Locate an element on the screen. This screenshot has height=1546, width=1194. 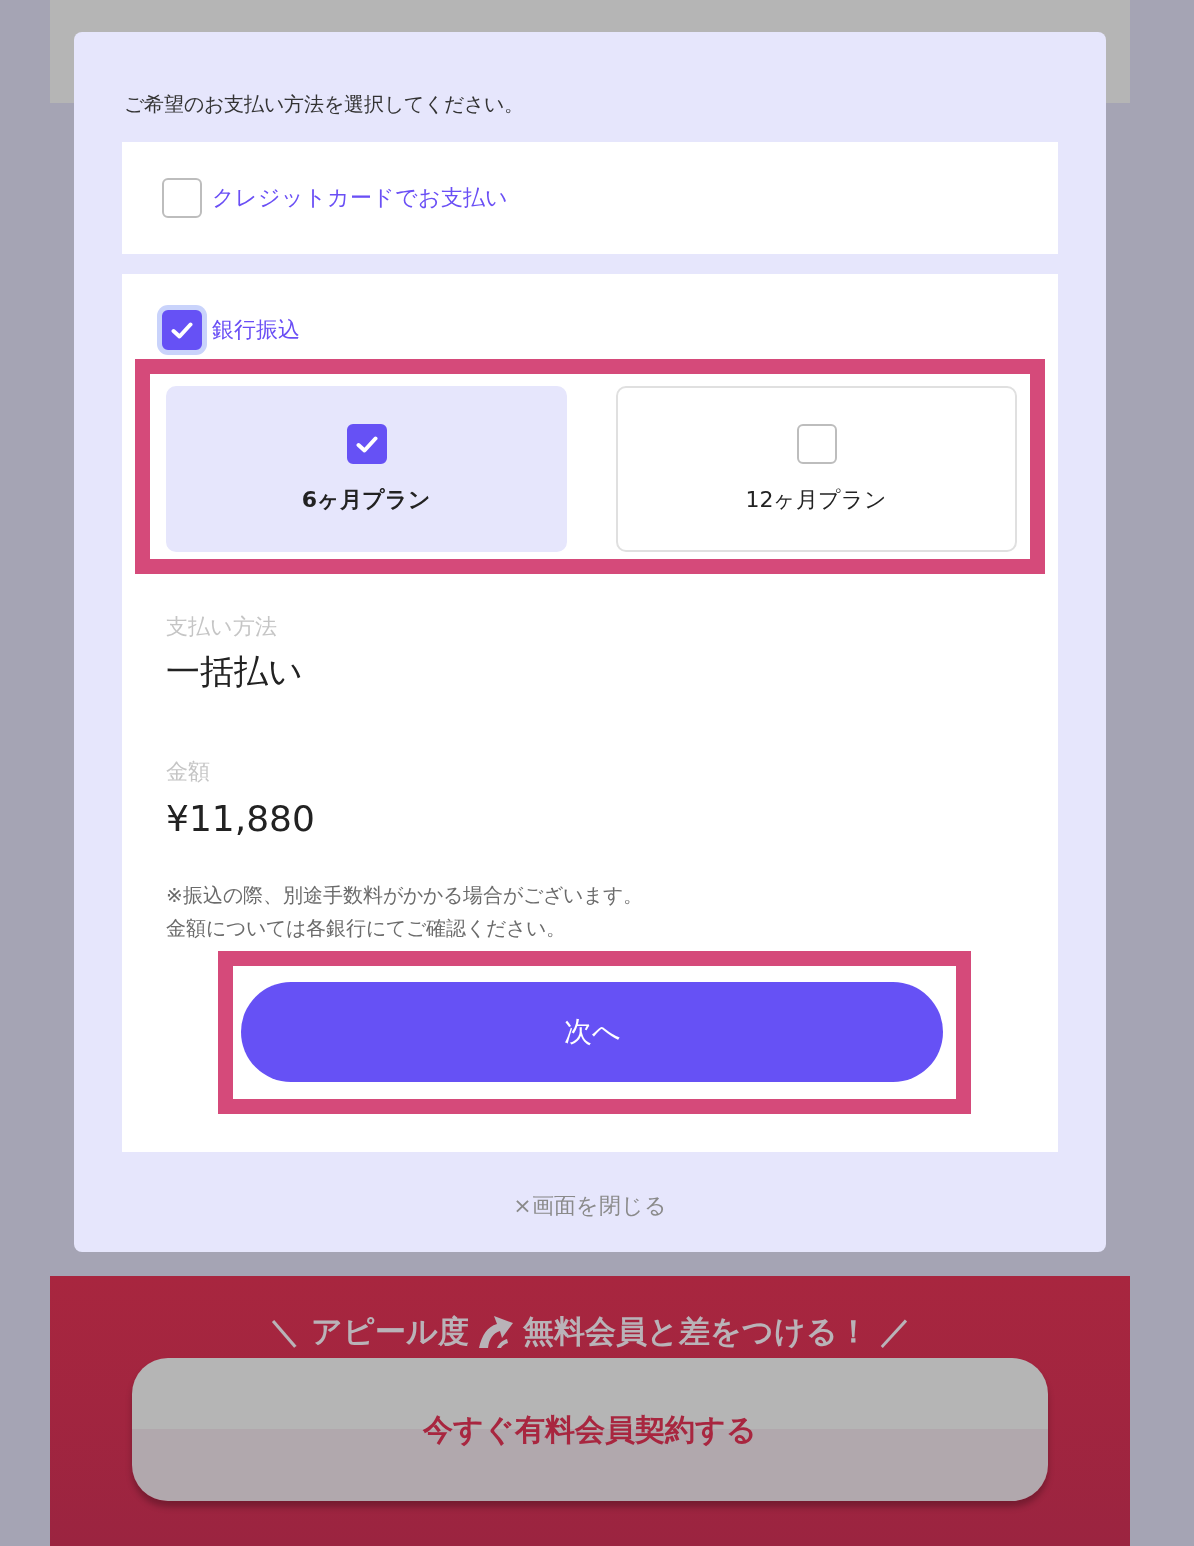
plan-card: 12ヶ月プラン is located at coordinates (816, 469).